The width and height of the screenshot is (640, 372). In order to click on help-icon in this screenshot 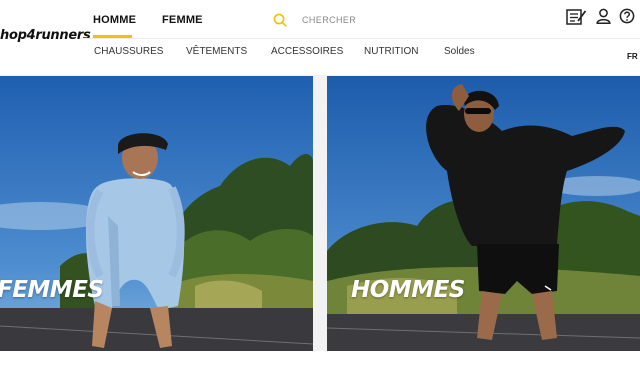, I will do `click(627, 16)`.